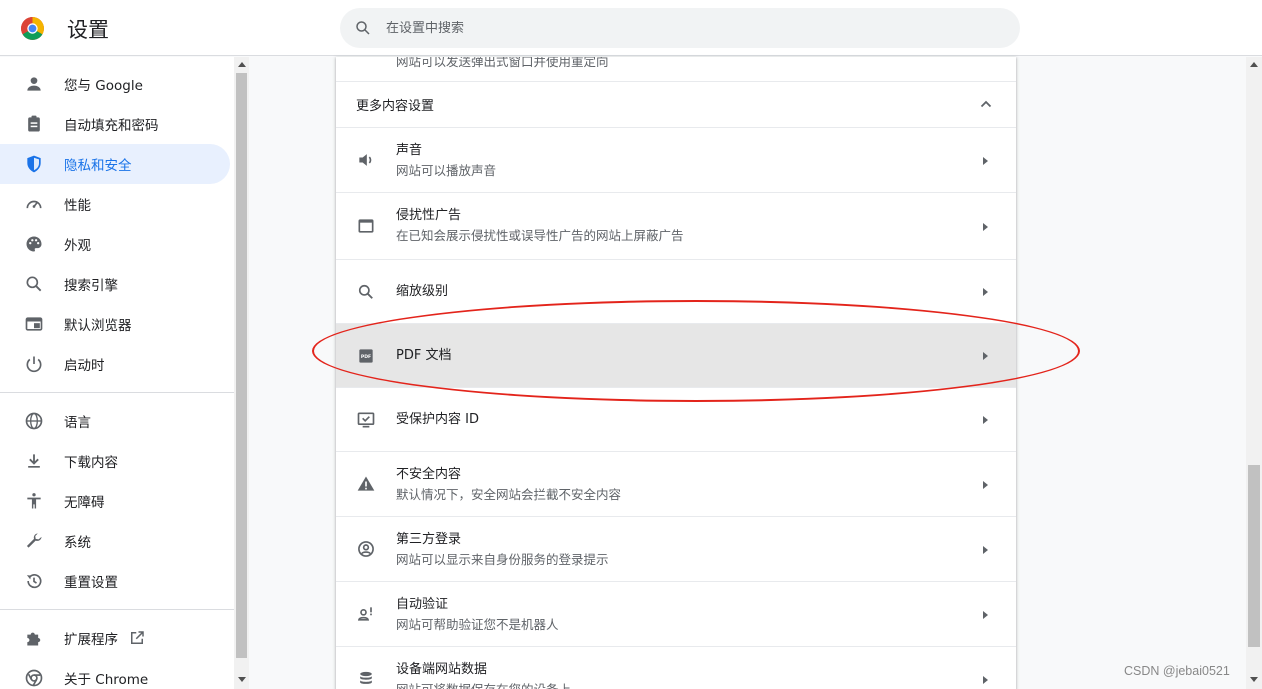  Describe the element at coordinates (98, 166) in the screenshot. I see `sidebar-item-label: 隐私和安全` at that location.